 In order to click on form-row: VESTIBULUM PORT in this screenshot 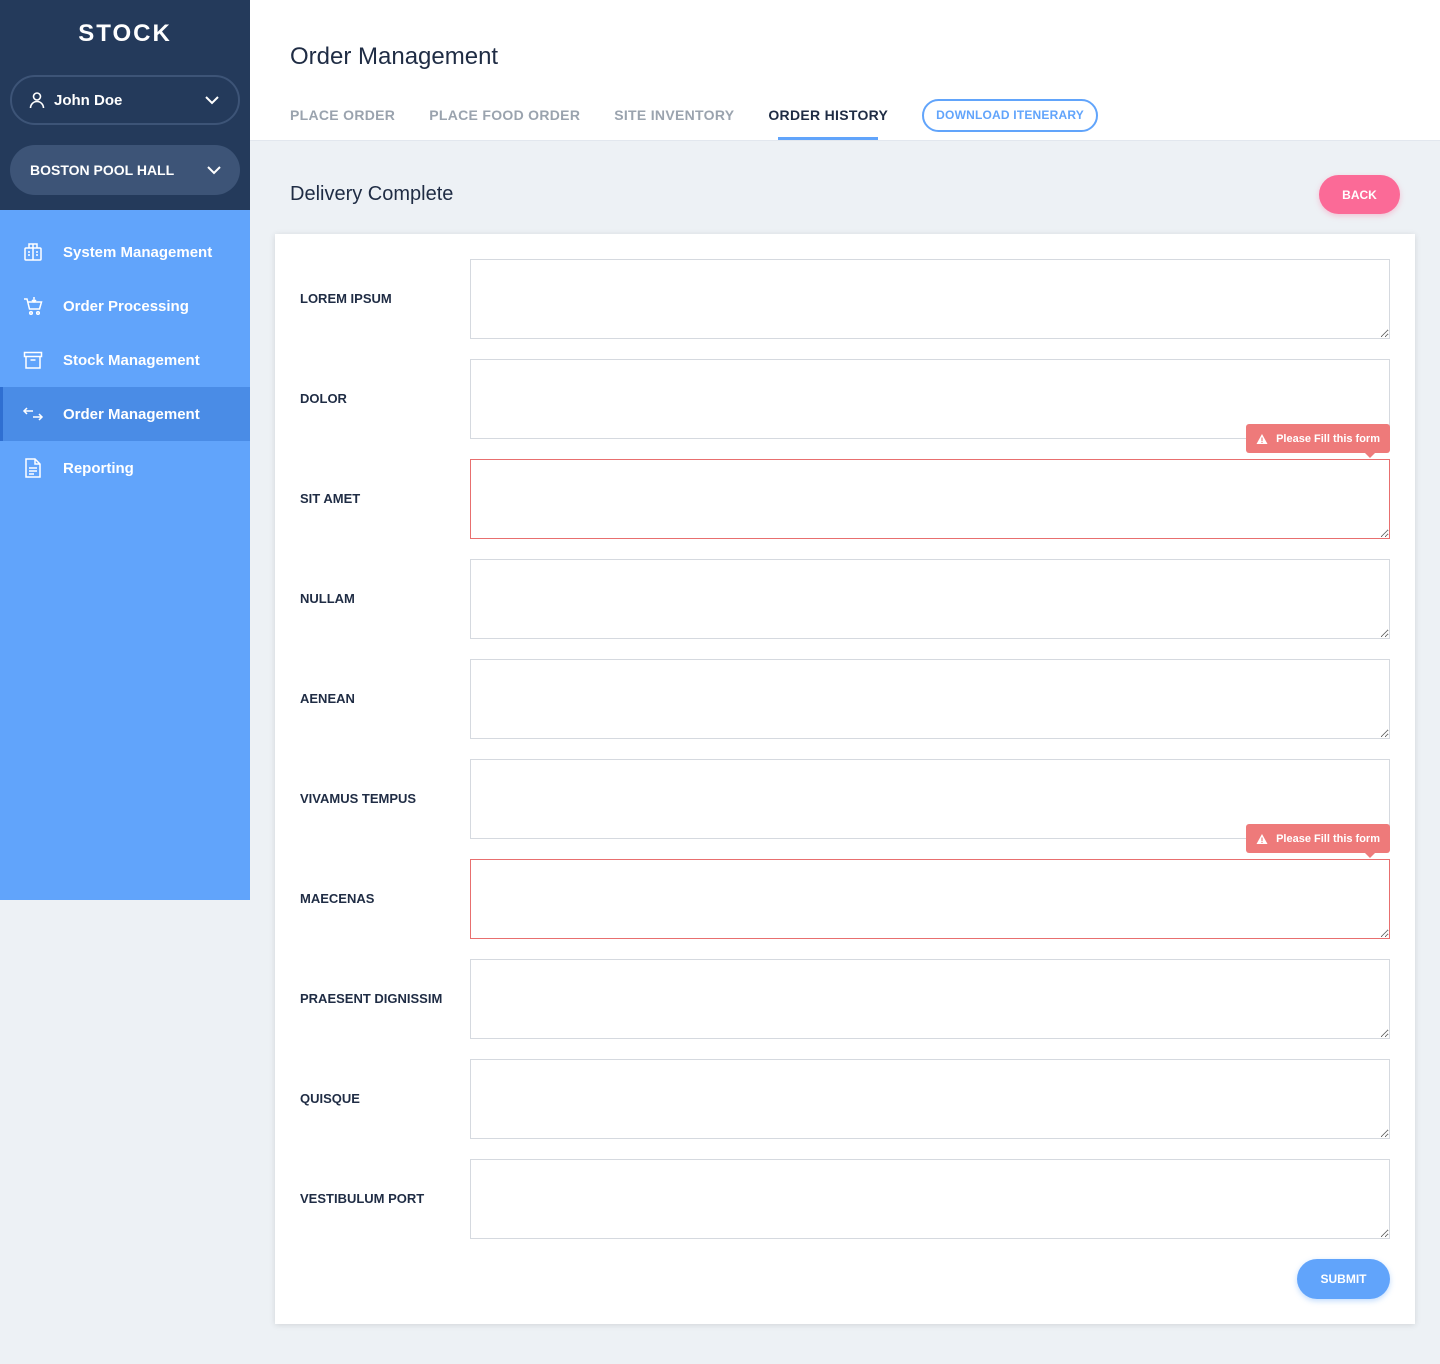, I will do `click(845, 1199)`.